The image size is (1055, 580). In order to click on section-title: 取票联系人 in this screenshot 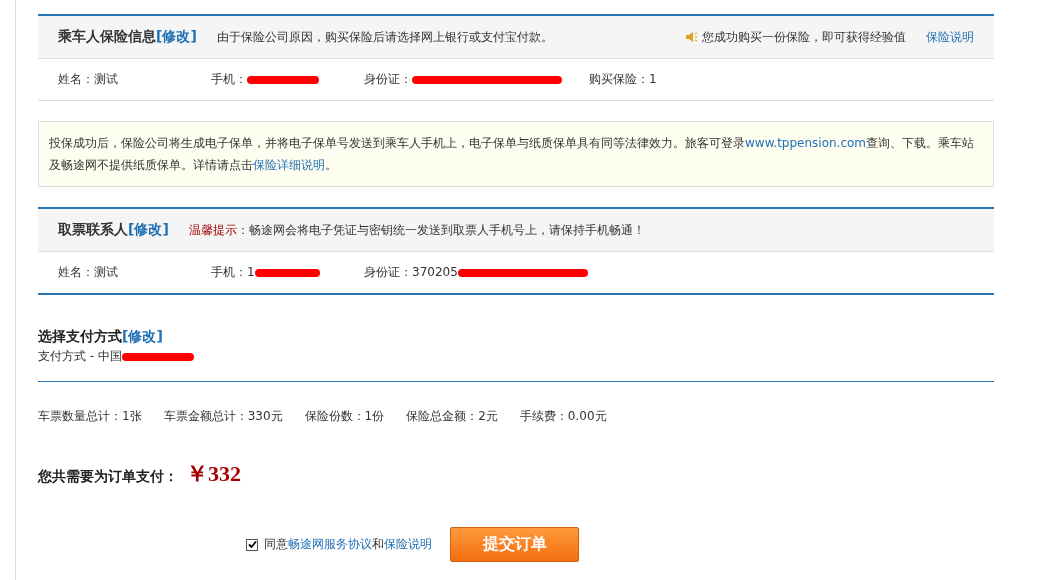, I will do `click(93, 230)`.